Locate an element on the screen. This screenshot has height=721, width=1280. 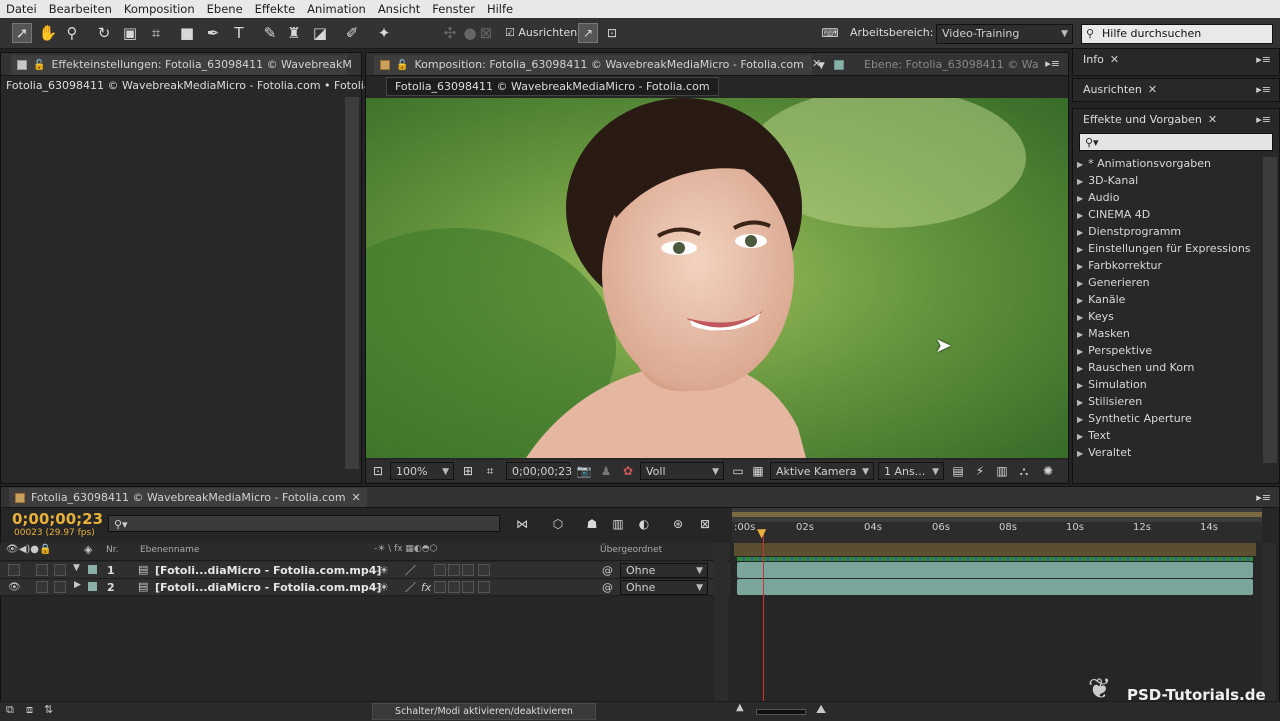
shy-switch-icon: -☀ is located at coordinates (382, 587).